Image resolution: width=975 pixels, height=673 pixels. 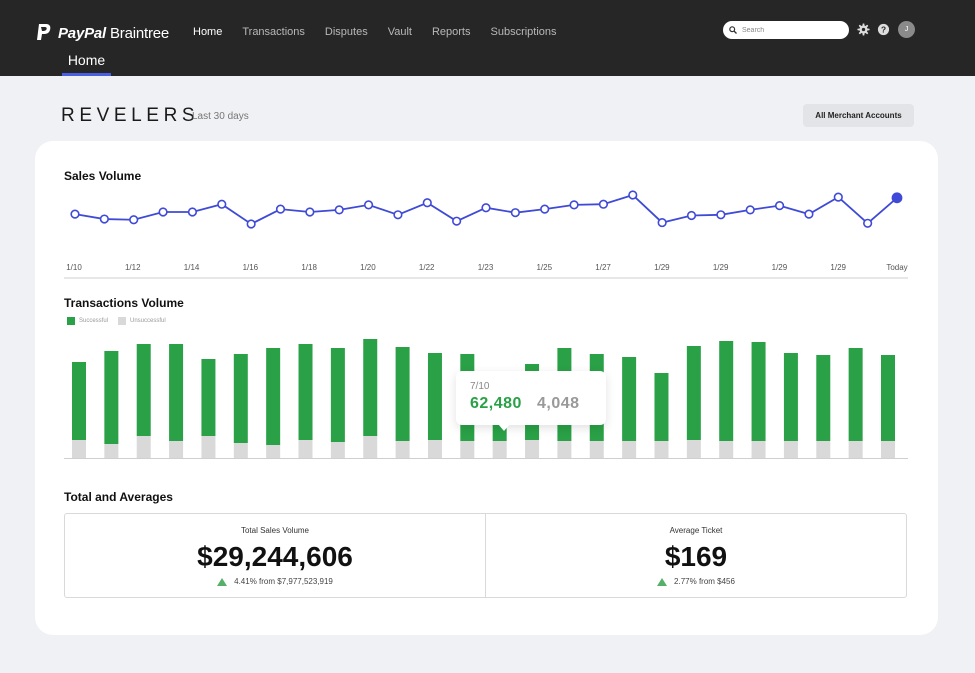 I want to click on tooltip-unsuccessful-value: 4,048, so click(x=558, y=403).